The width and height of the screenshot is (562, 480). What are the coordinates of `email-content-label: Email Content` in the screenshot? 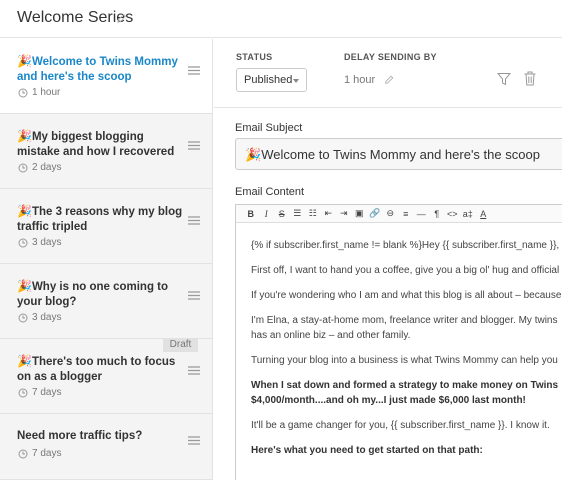 It's located at (270, 192).